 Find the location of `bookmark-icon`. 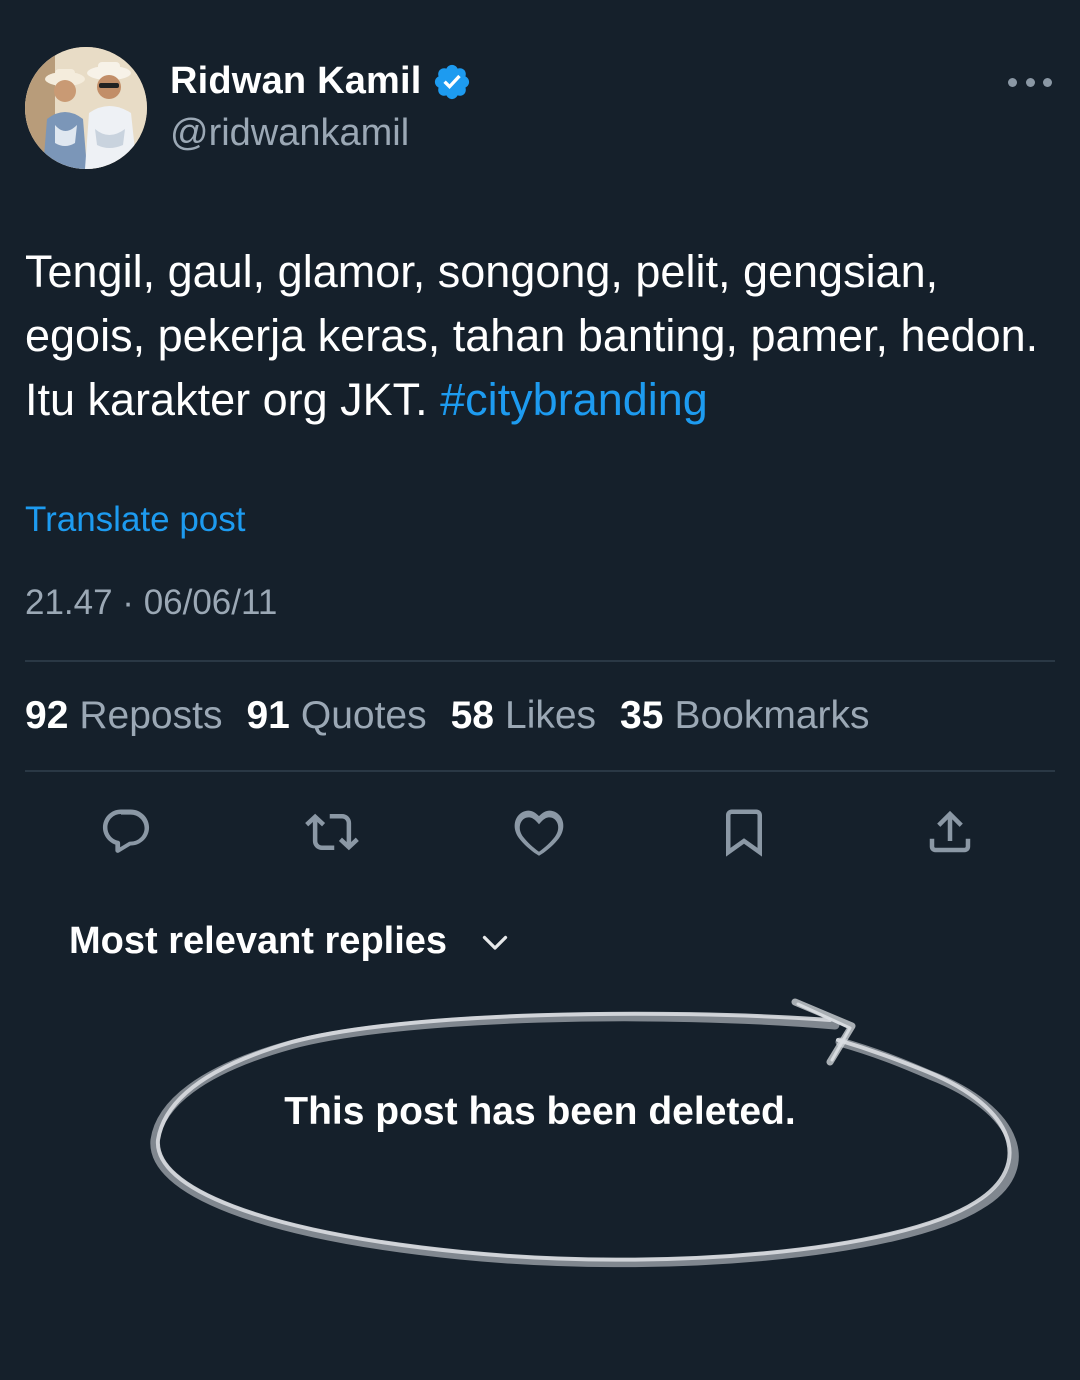

bookmark-icon is located at coordinates (744, 833).